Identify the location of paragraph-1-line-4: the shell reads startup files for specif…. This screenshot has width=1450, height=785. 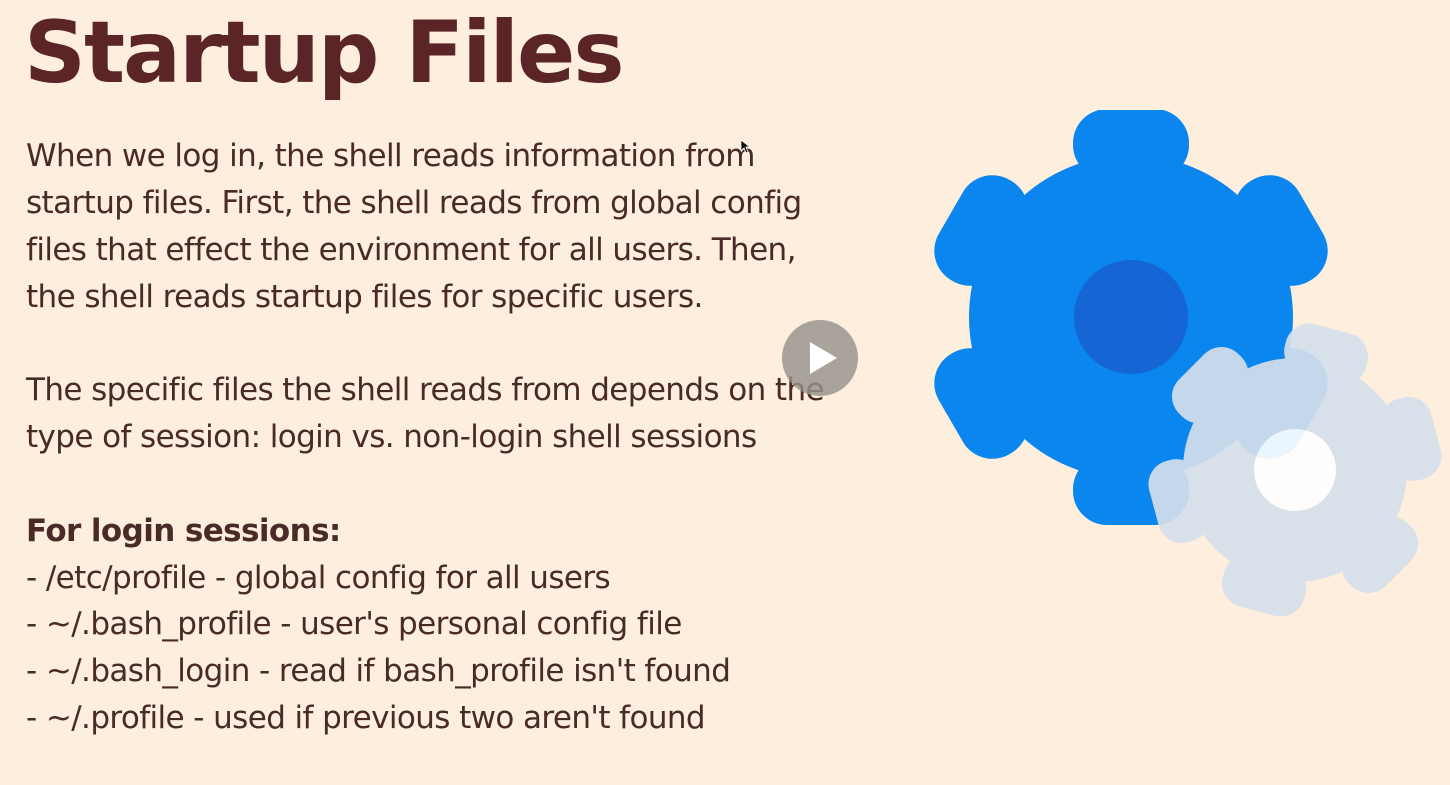
(364, 297).